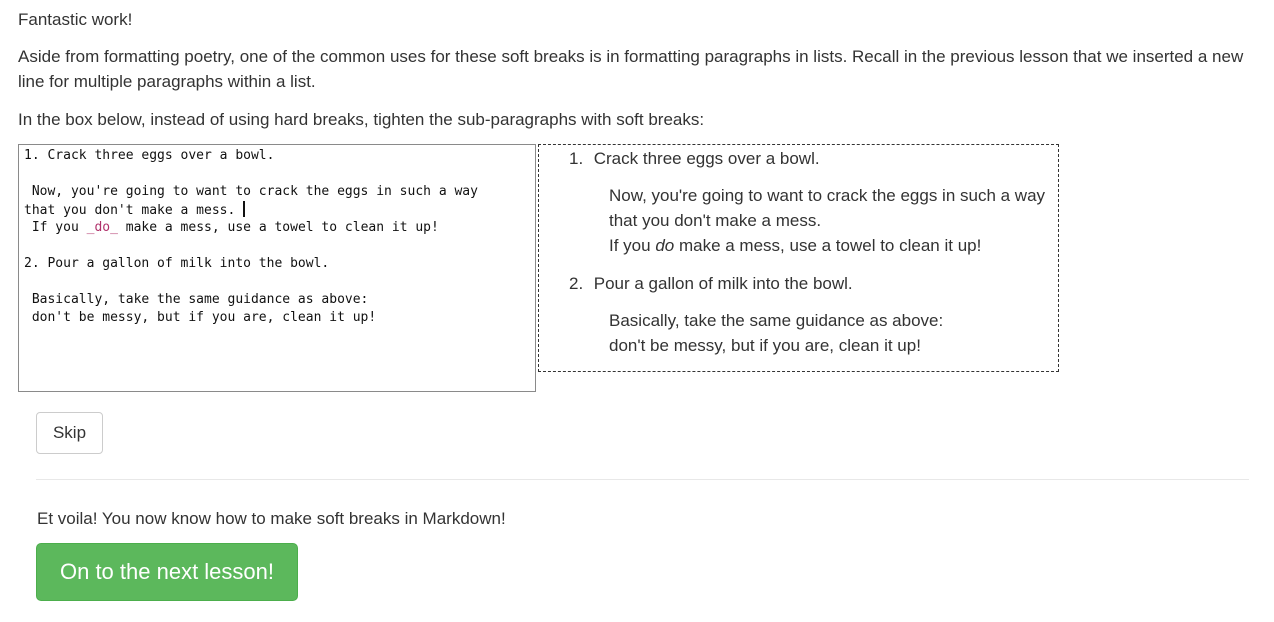 This screenshot has width=1274, height=622. I want to click on list-item-text: Pour a gallon of milk into the bowl., so click(723, 283).